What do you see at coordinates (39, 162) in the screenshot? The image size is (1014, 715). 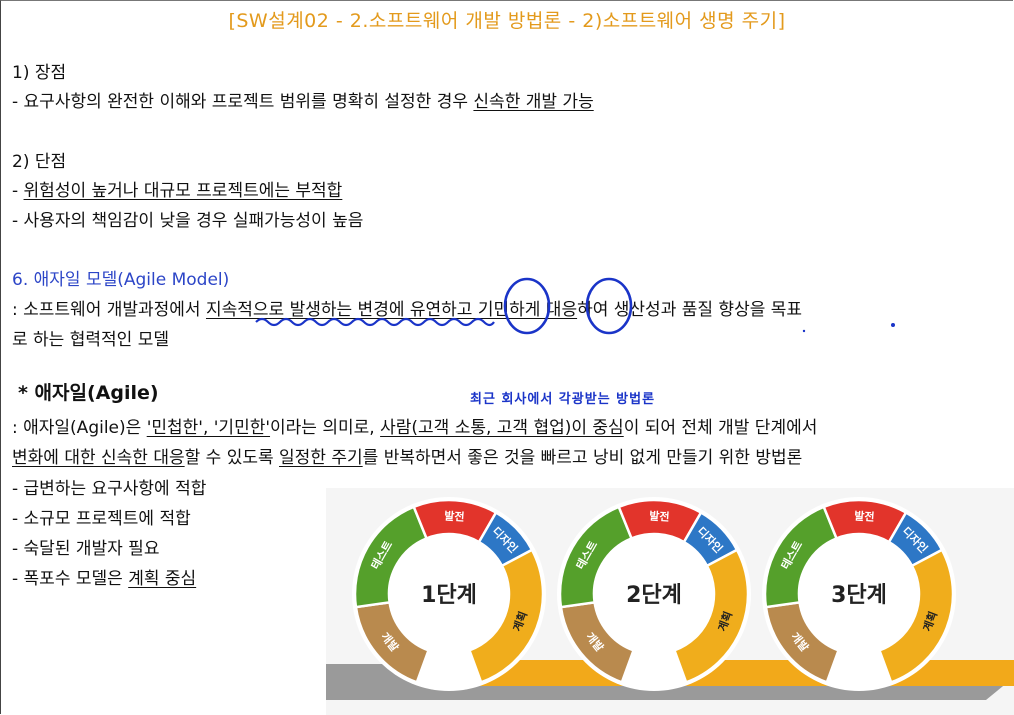 I see `cons-heading: 2) 단점` at bounding box center [39, 162].